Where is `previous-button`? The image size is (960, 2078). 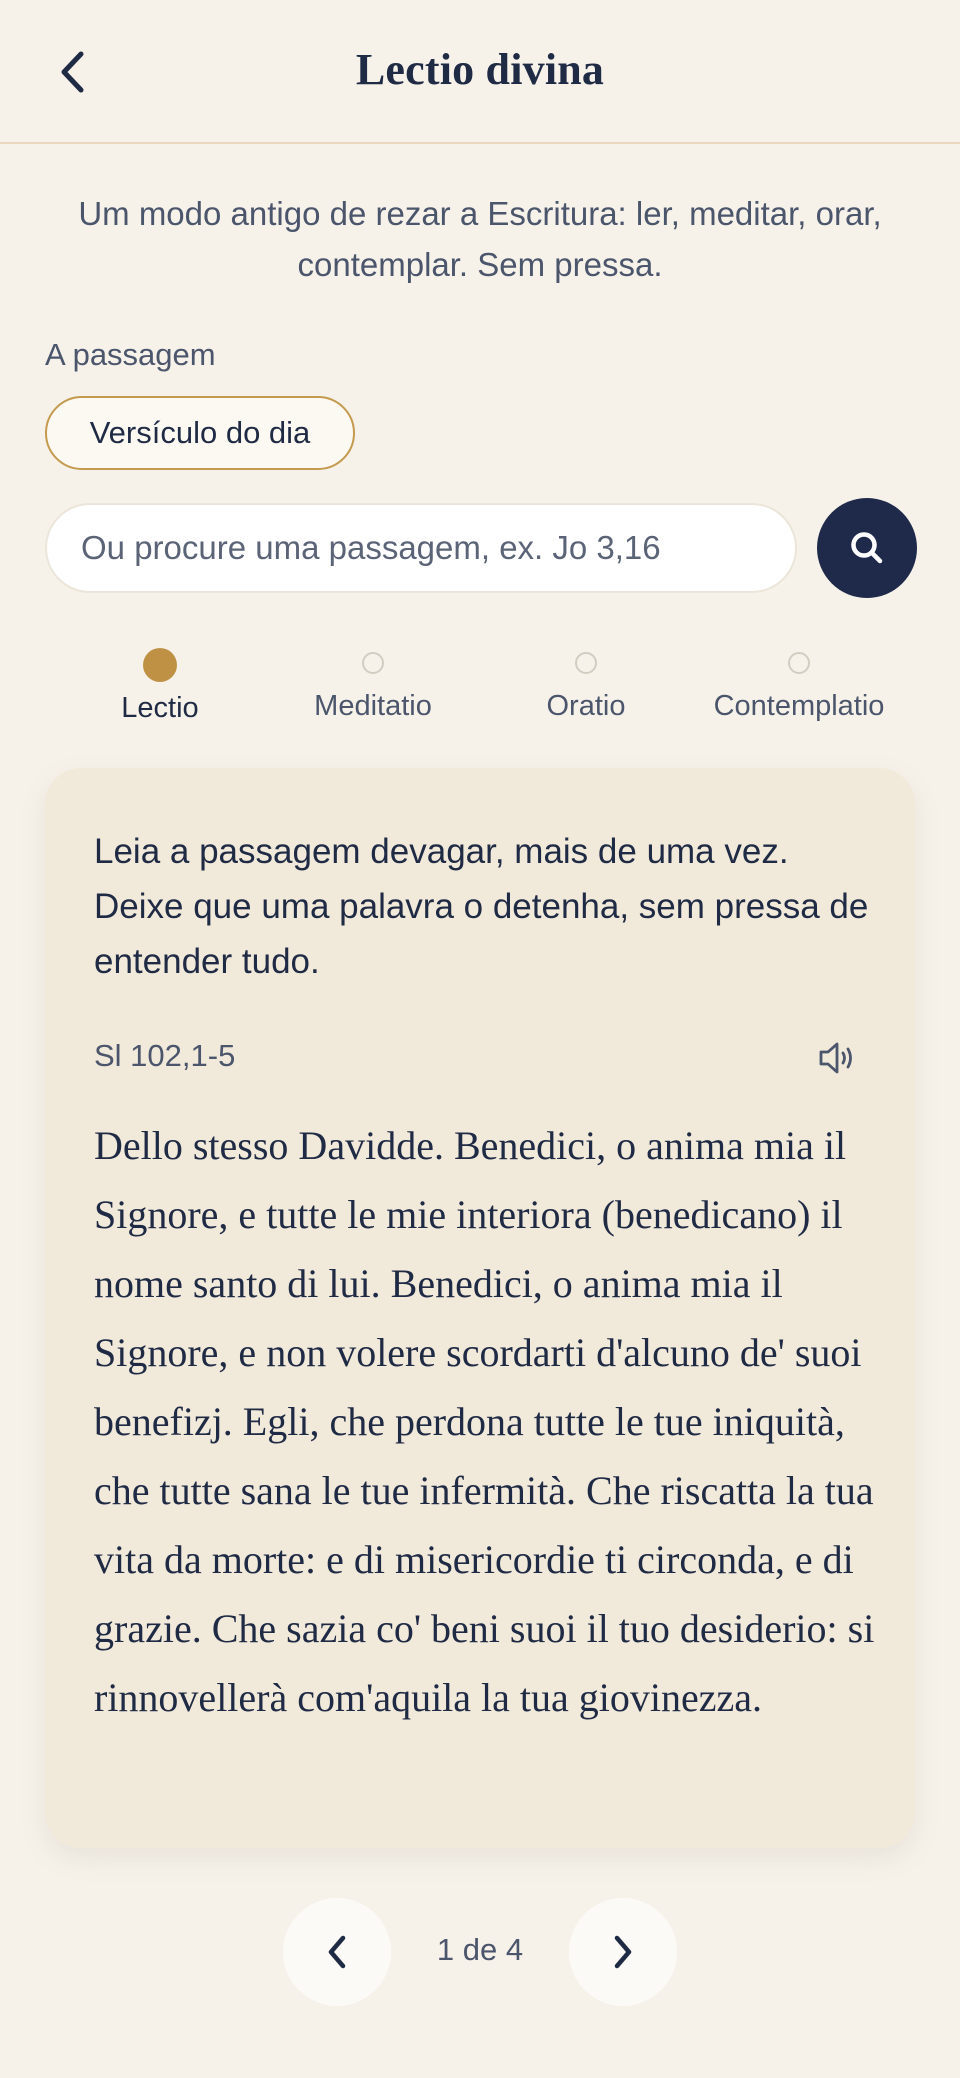
previous-button is located at coordinates (337, 1952).